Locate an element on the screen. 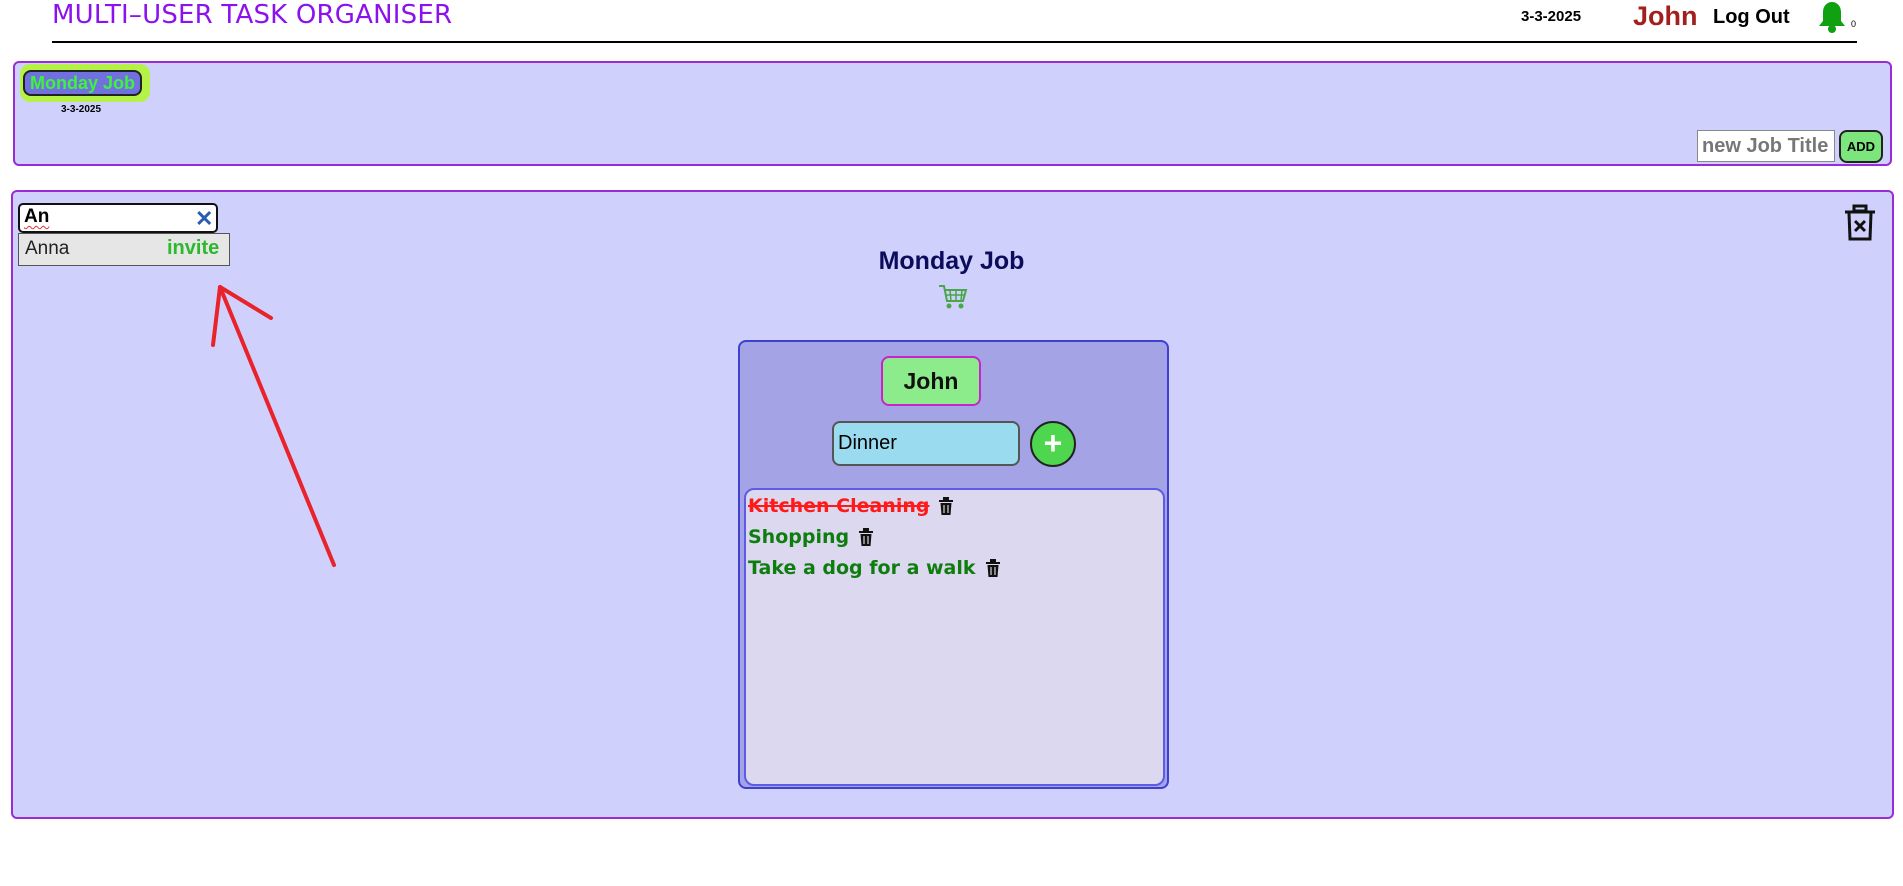  new-task-input: Dinner is located at coordinates (926, 443).